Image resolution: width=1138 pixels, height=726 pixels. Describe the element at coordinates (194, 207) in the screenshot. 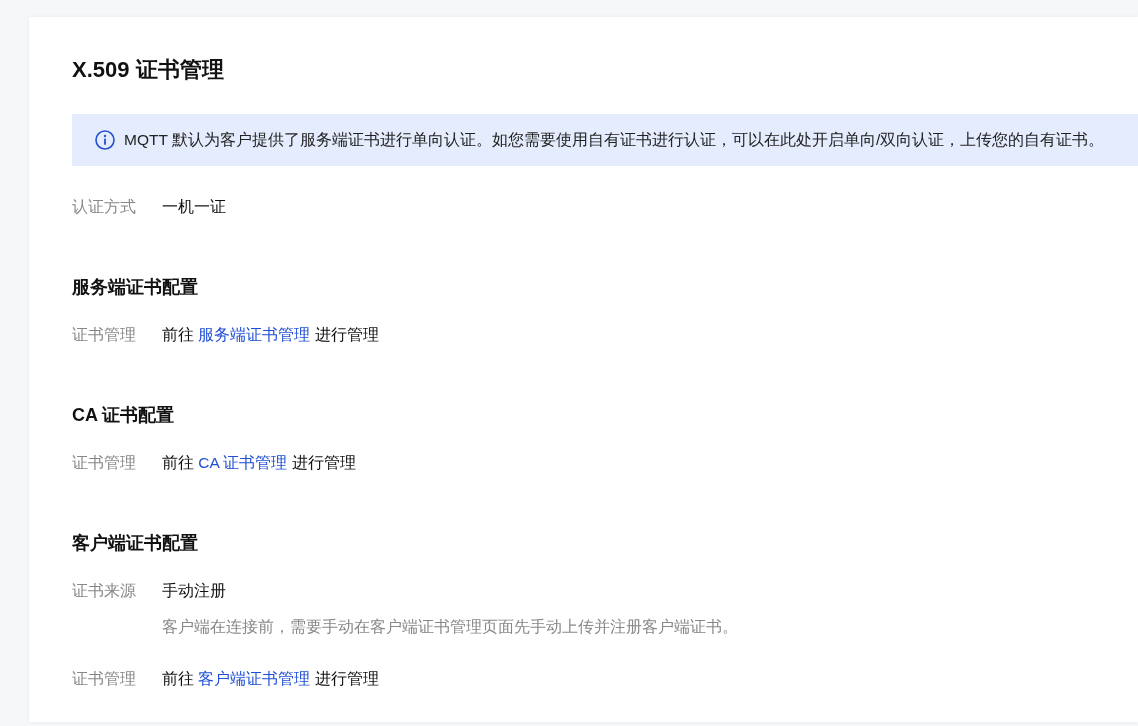

I see `field-value: 一机一证` at that location.